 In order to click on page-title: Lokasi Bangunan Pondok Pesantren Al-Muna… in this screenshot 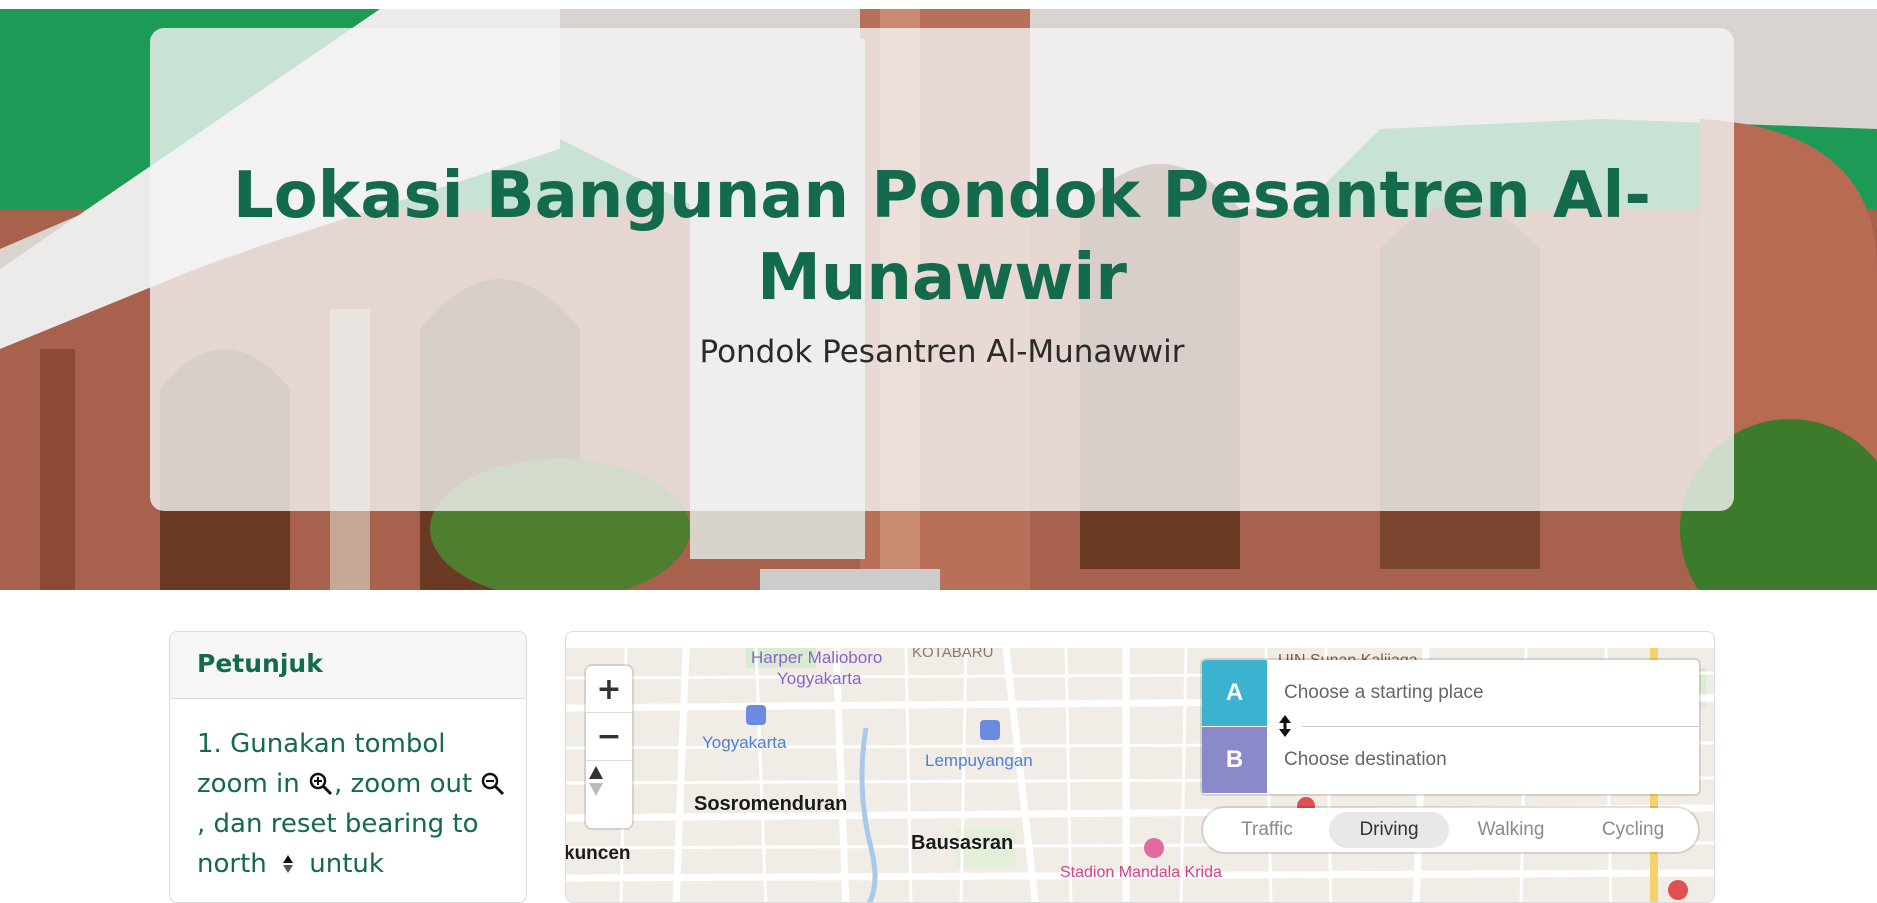, I will do `click(942, 237)`.